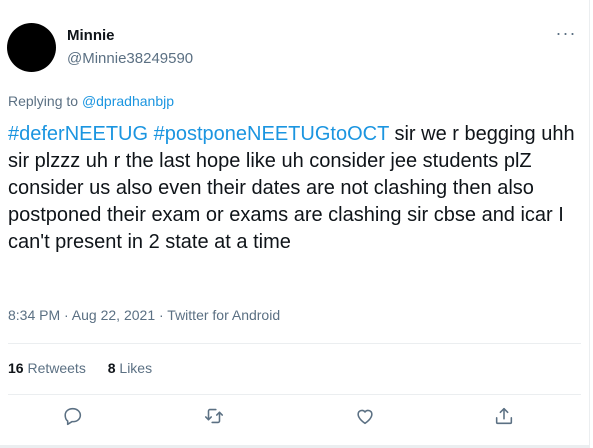 The height and width of the screenshot is (448, 593). Describe the element at coordinates (78, 134) in the screenshot. I see `hashtag-link: #deferNEETUG` at that location.